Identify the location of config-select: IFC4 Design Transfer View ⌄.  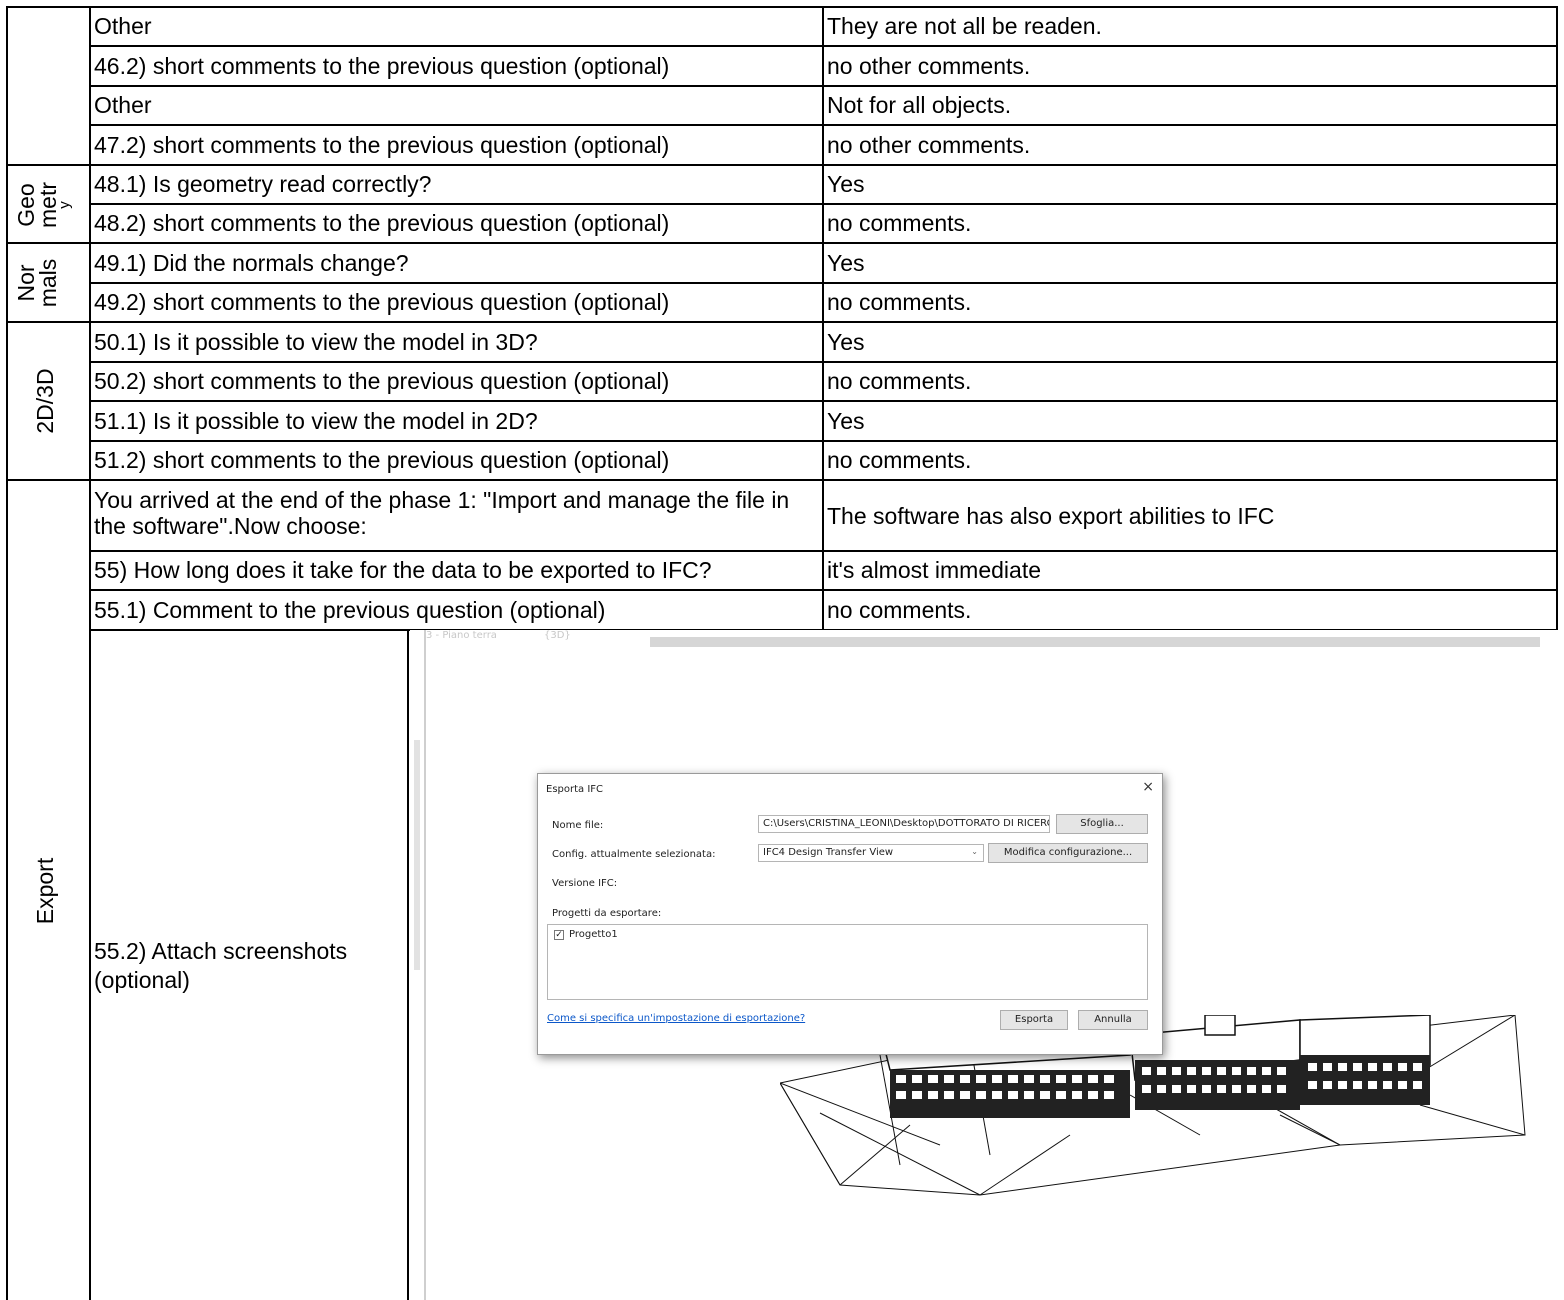
(871, 853).